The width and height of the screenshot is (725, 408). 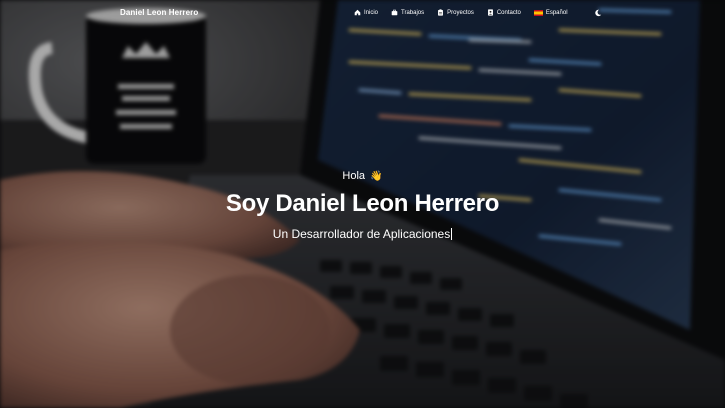 I want to click on hero-title: Soy Daniel Leon Herrero, so click(x=362, y=203).